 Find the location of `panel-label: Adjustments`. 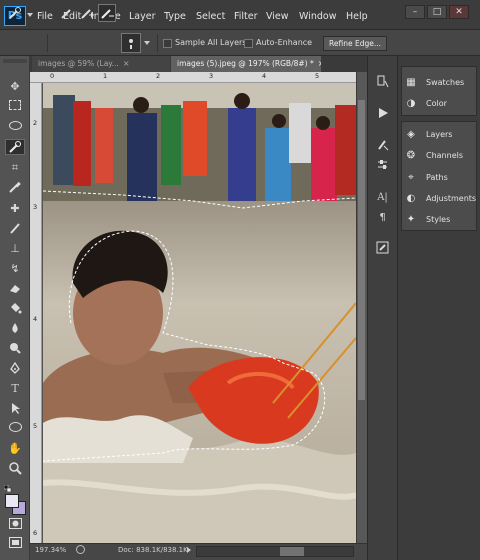

panel-label: Adjustments is located at coordinates (451, 198).